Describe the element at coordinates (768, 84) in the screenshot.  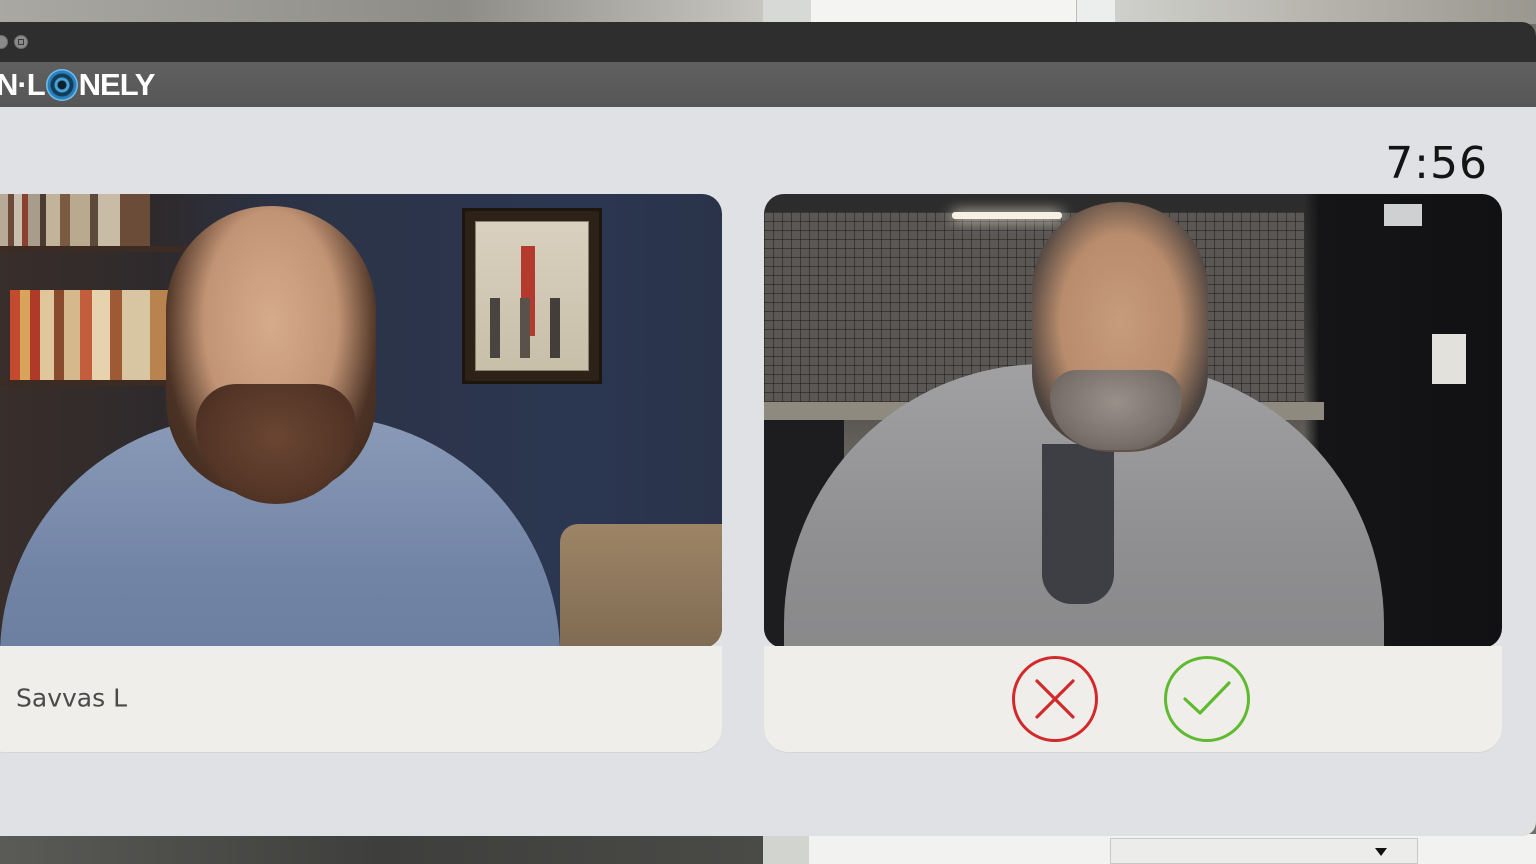
I see `app-header: N·L NELY` at that location.